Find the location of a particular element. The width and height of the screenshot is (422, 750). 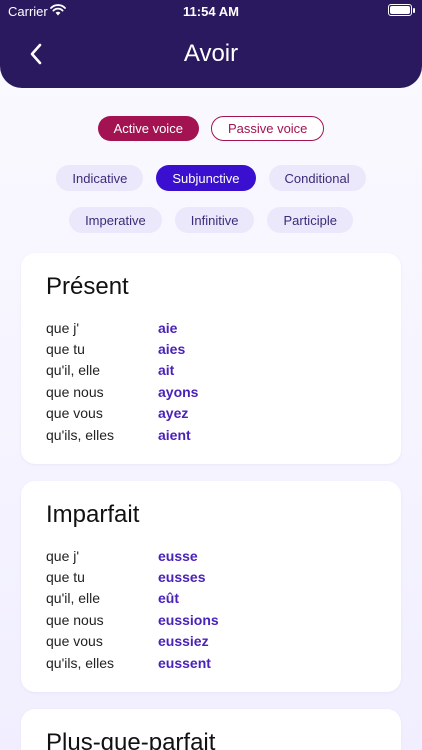

verb-form: eusse is located at coordinates (178, 555).